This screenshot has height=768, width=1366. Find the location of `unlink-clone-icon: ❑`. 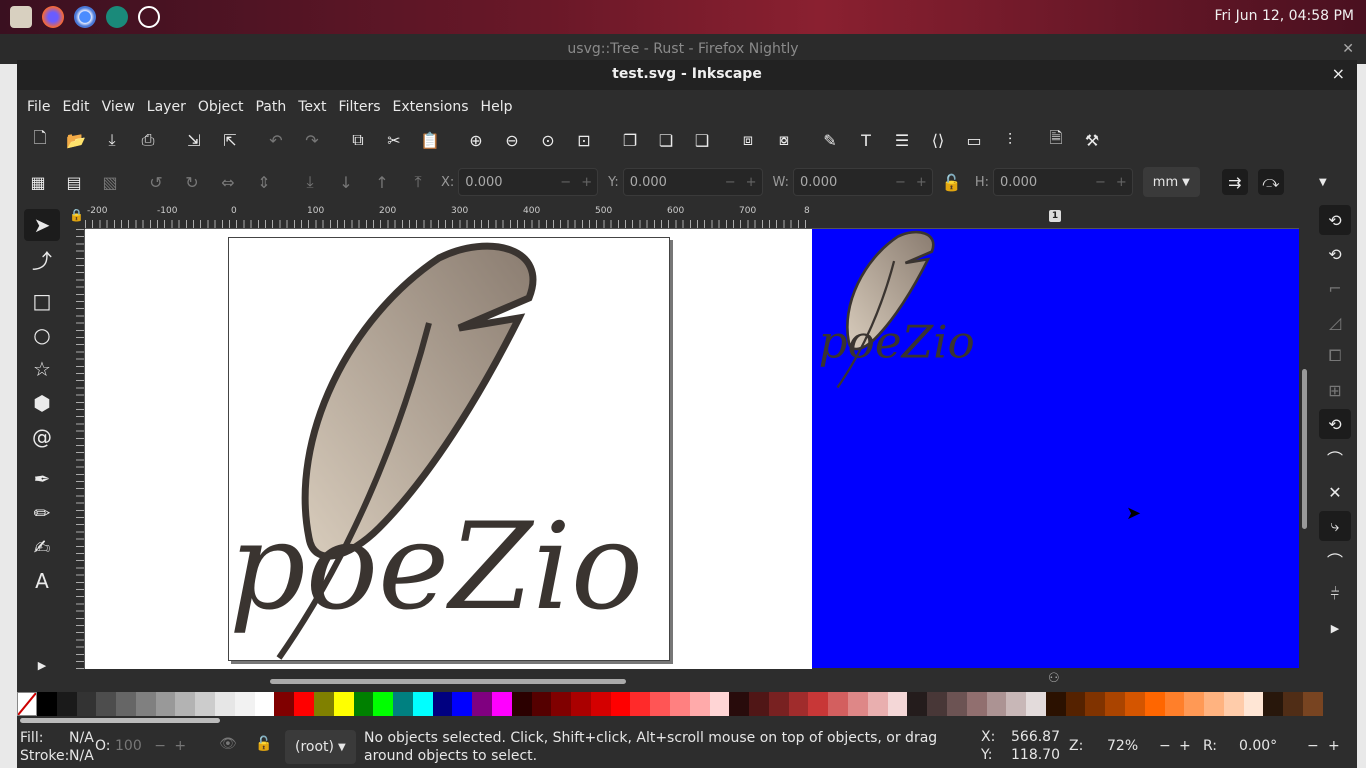

unlink-clone-icon: ❑ is located at coordinates (702, 140).